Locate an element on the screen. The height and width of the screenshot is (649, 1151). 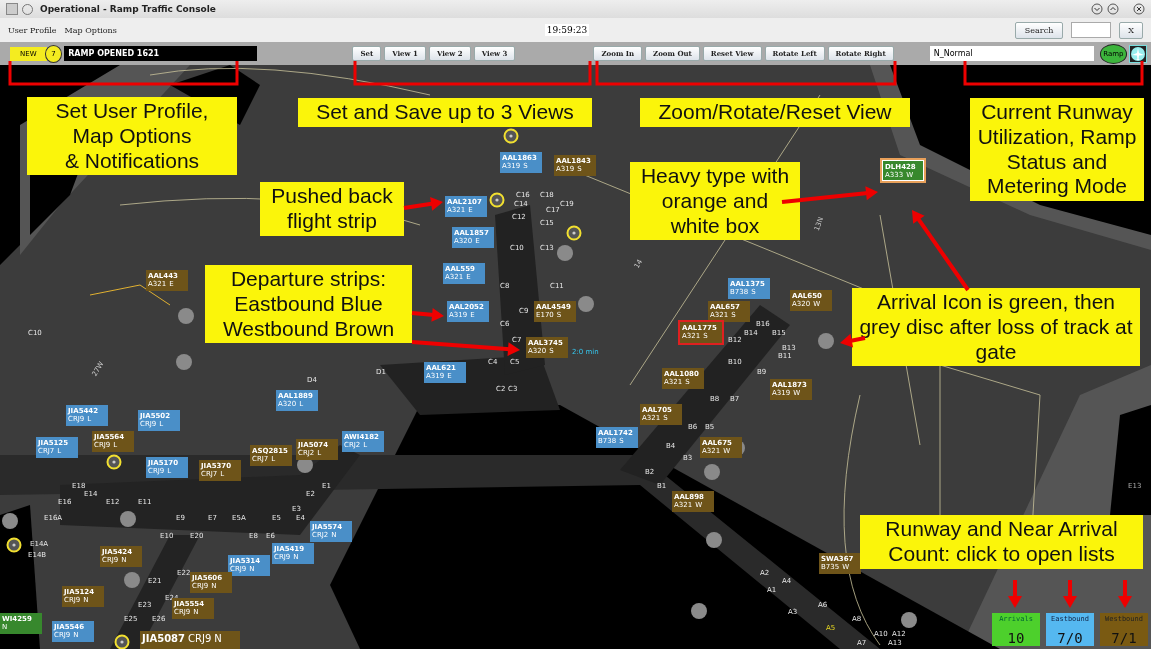
search-field is located at coordinates (1091, 30).